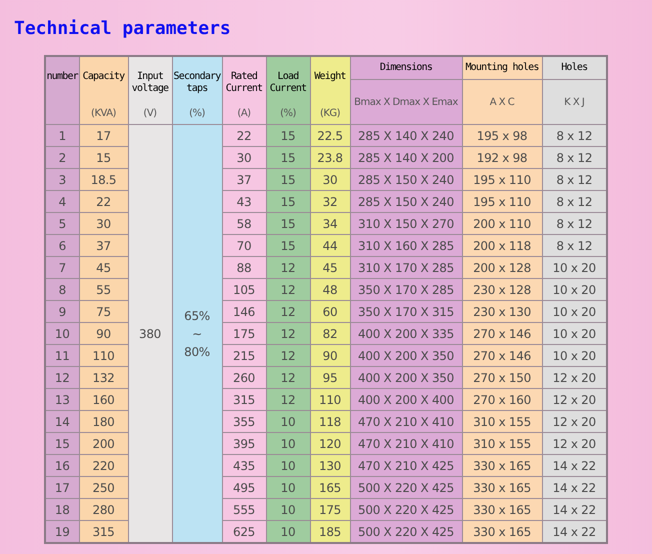  What do you see at coordinates (243, 531) in the screenshot?
I see `table-cell: 625` at bounding box center [243, 531].